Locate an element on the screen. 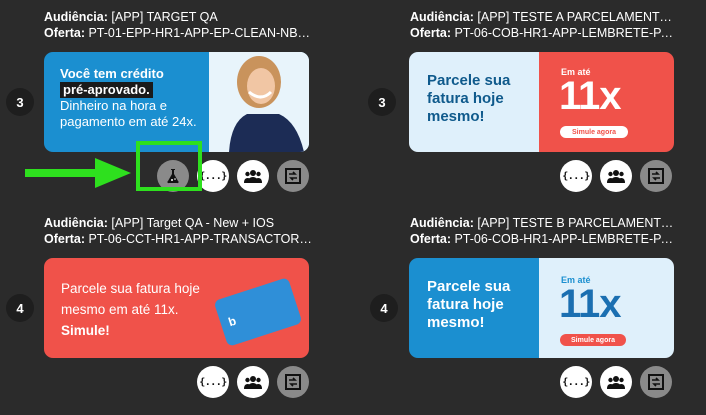 The width and height of the screenshot is (706, 415). banner-text: Você tem crédito is located at coordinates (112, 73).